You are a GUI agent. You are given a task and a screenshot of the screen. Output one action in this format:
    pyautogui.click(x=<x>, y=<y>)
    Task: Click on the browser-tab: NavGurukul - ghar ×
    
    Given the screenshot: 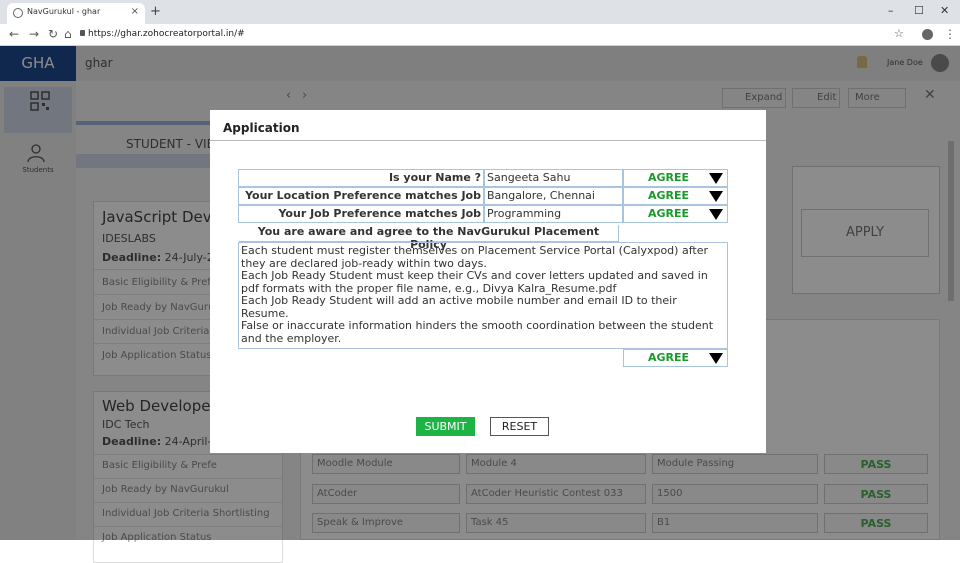 What is the action you would take?
    pyautogui.click(x=76, y=13)
    